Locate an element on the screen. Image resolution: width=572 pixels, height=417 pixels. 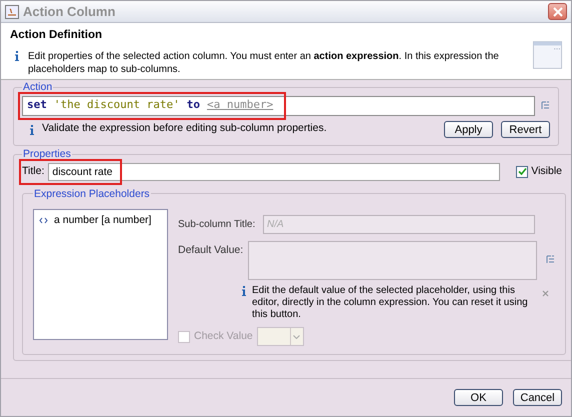
check-value-label: Check Value is located at coordinates (223, 336).